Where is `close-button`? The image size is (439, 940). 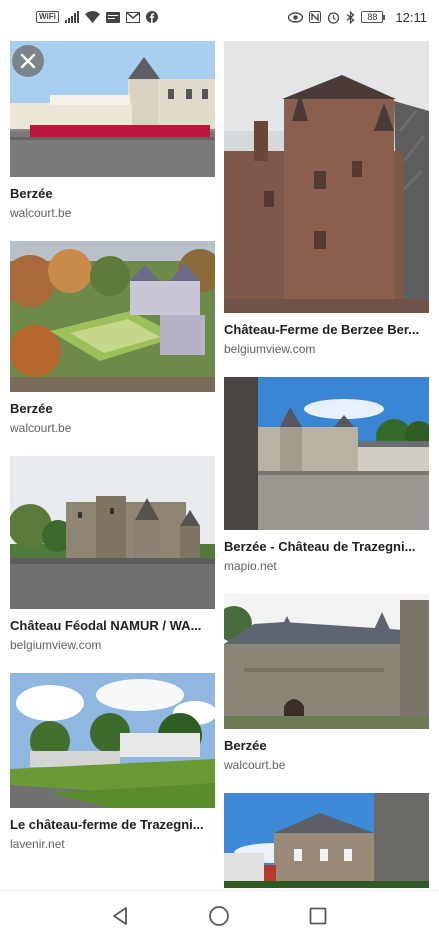 close-button is located at coordinates (28, 61).